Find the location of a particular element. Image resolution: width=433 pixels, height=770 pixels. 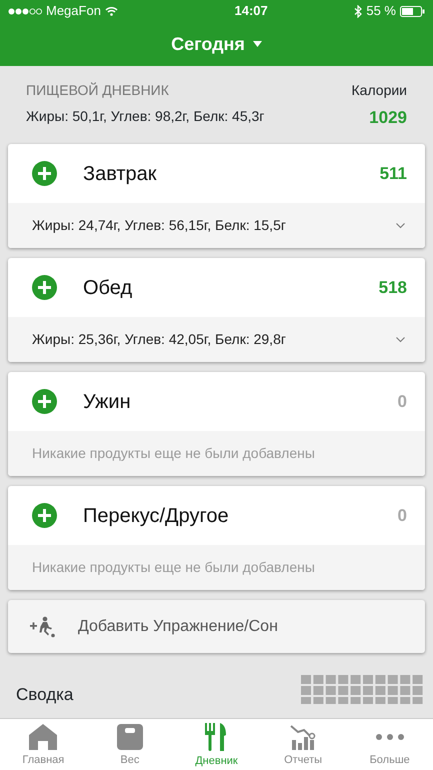

home-icon is located at coordinates (43, 737).